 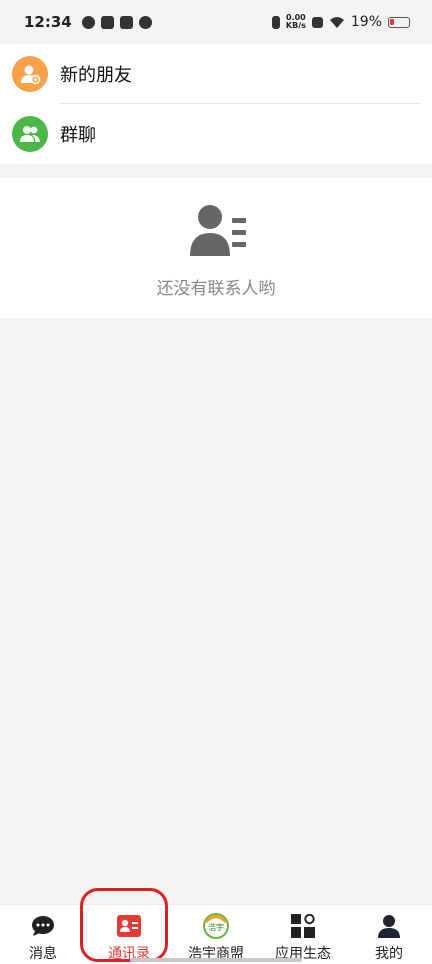 I want to click on contacts-shortcuts: 新的朋友 群聊, so click(x=216, y=104).